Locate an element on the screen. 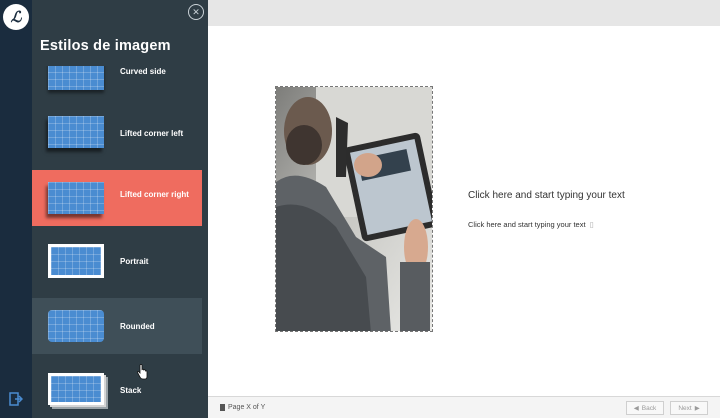 This screenshot has height=418, width=720. style-item-rounded: Rounded is located at coordinates (117, 326).